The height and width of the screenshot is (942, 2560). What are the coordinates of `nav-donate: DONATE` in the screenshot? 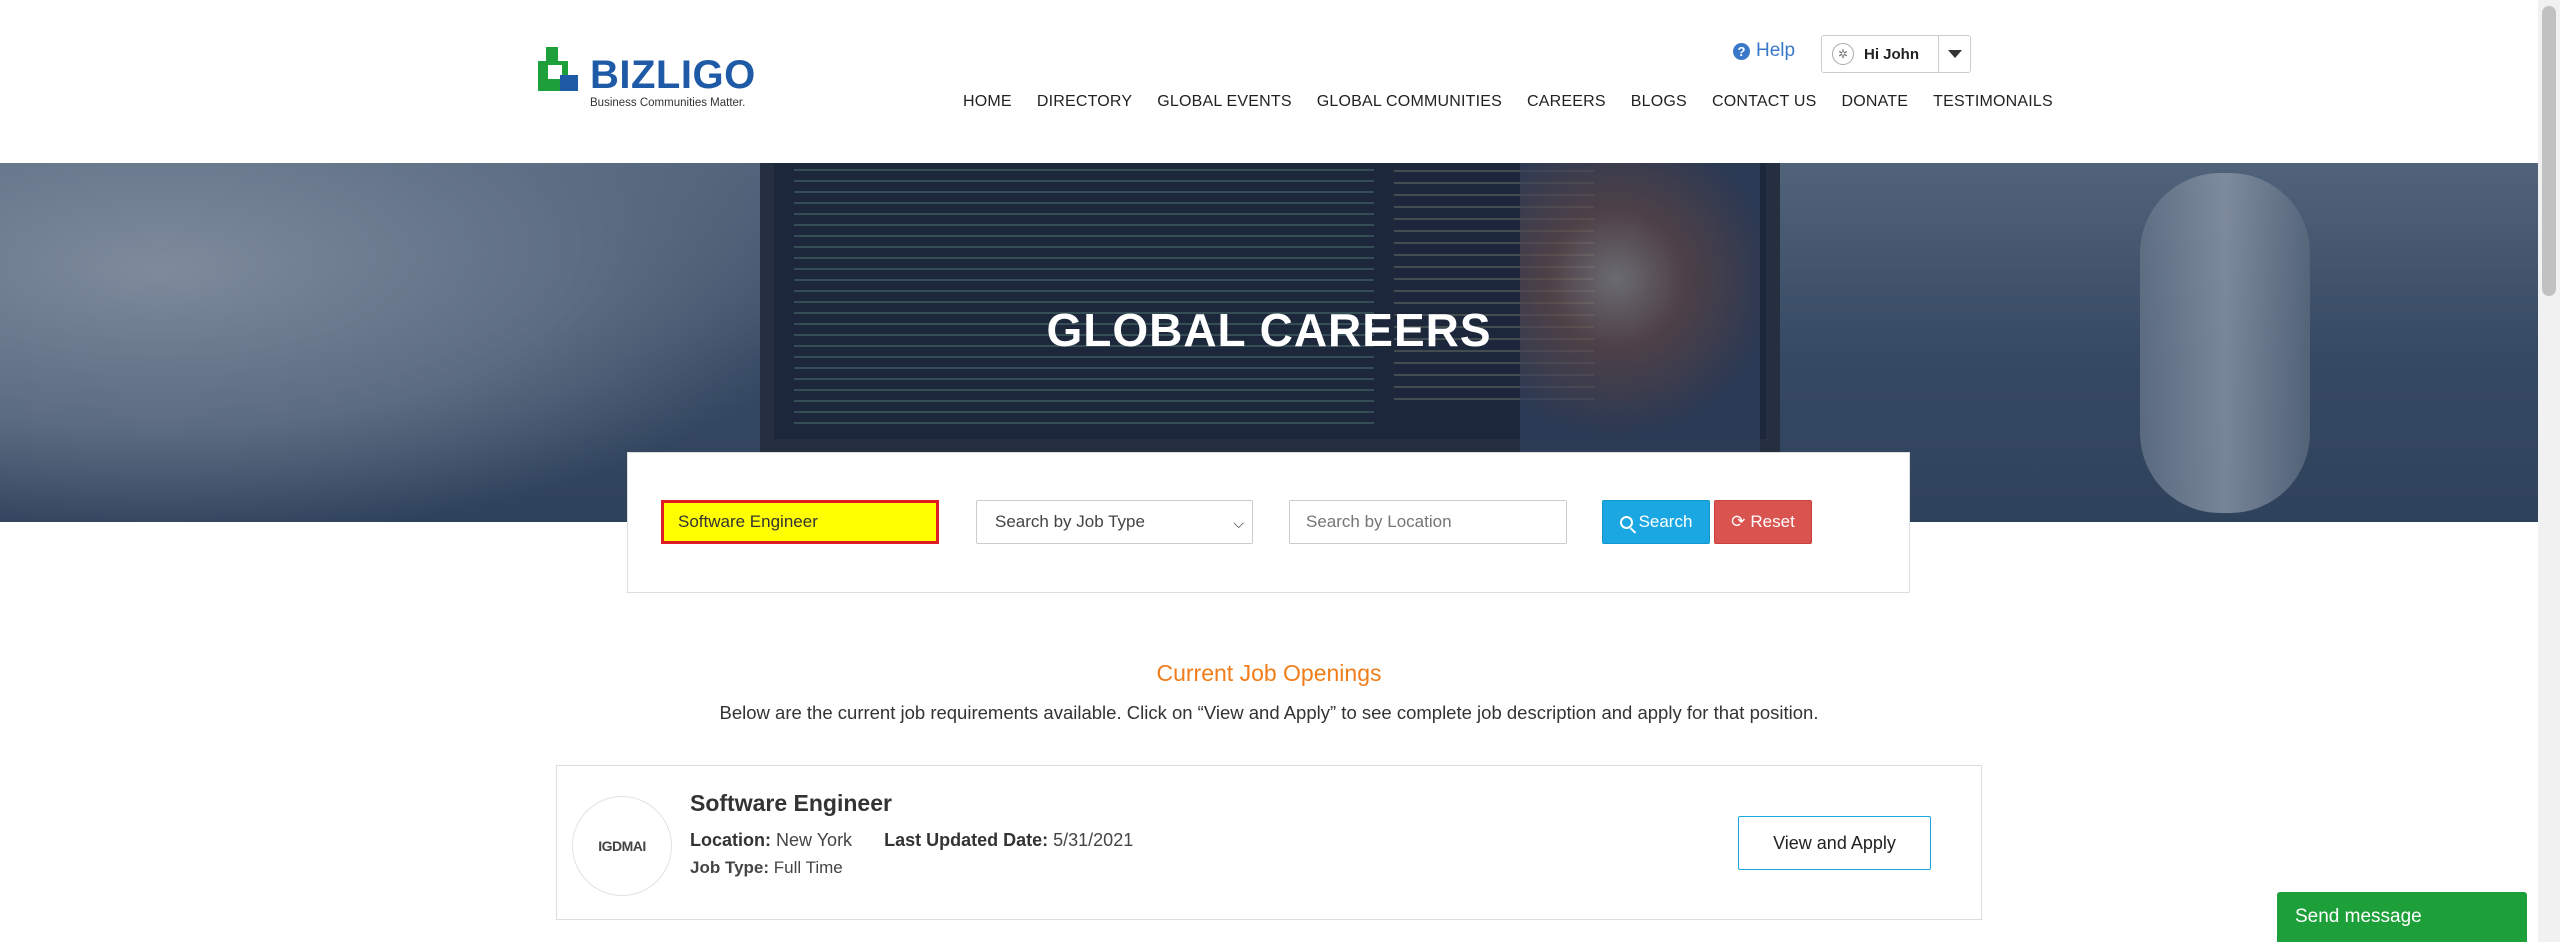 It's located at (1874, 102).